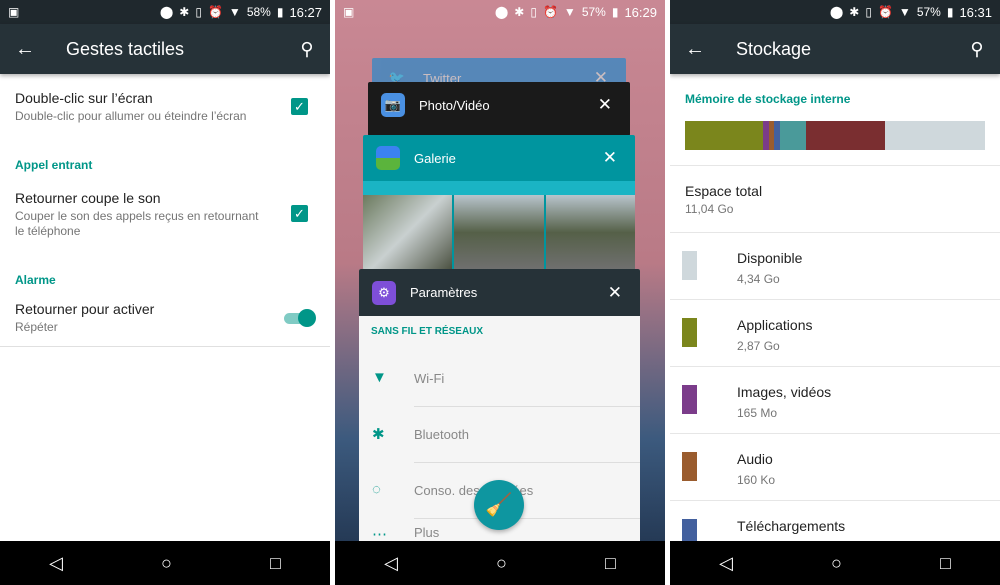  What do you see at coordinates (427, 331) in the screenshot?
I see `section-header: SANS FIL ET RÉSEAUX` at bounding box center [427, 331].